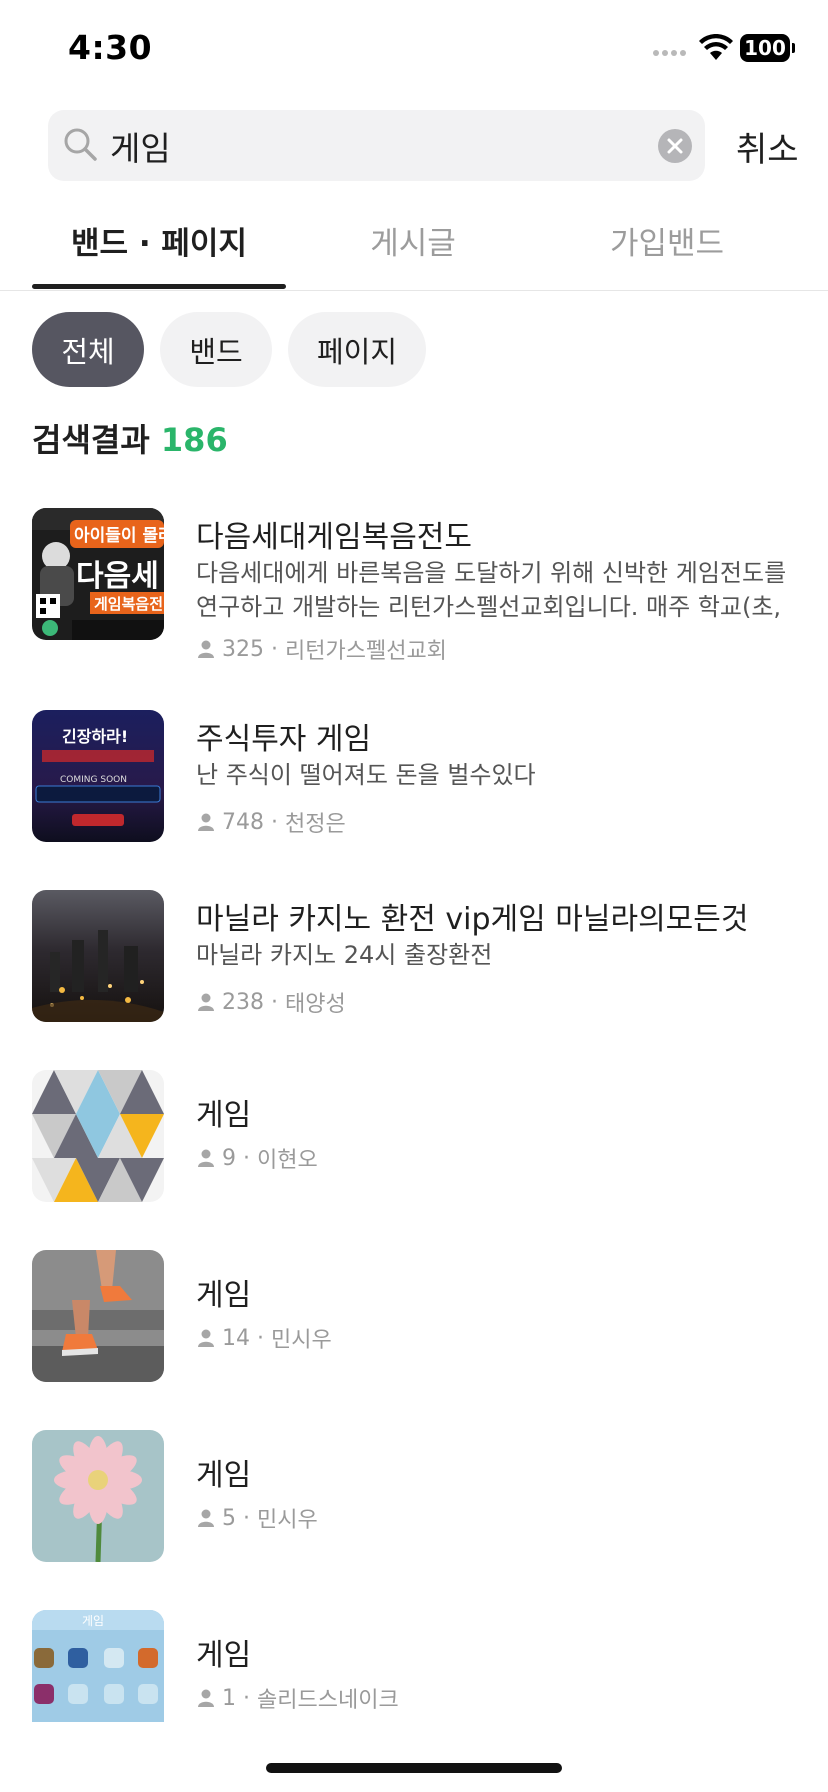 Image resolution: width=828 pixels, height=1792 pixels. I want to click on result-header: 검색결과 186, so click(130, 438).